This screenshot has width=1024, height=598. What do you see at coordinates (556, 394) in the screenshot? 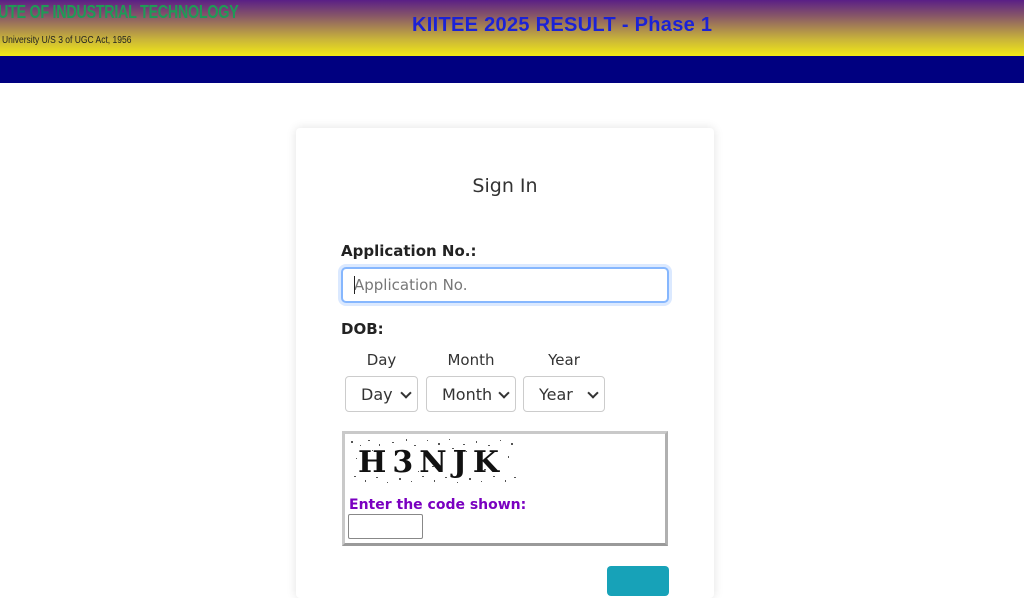
I see `year-select-value: Year` at bounding box center [556, 394].